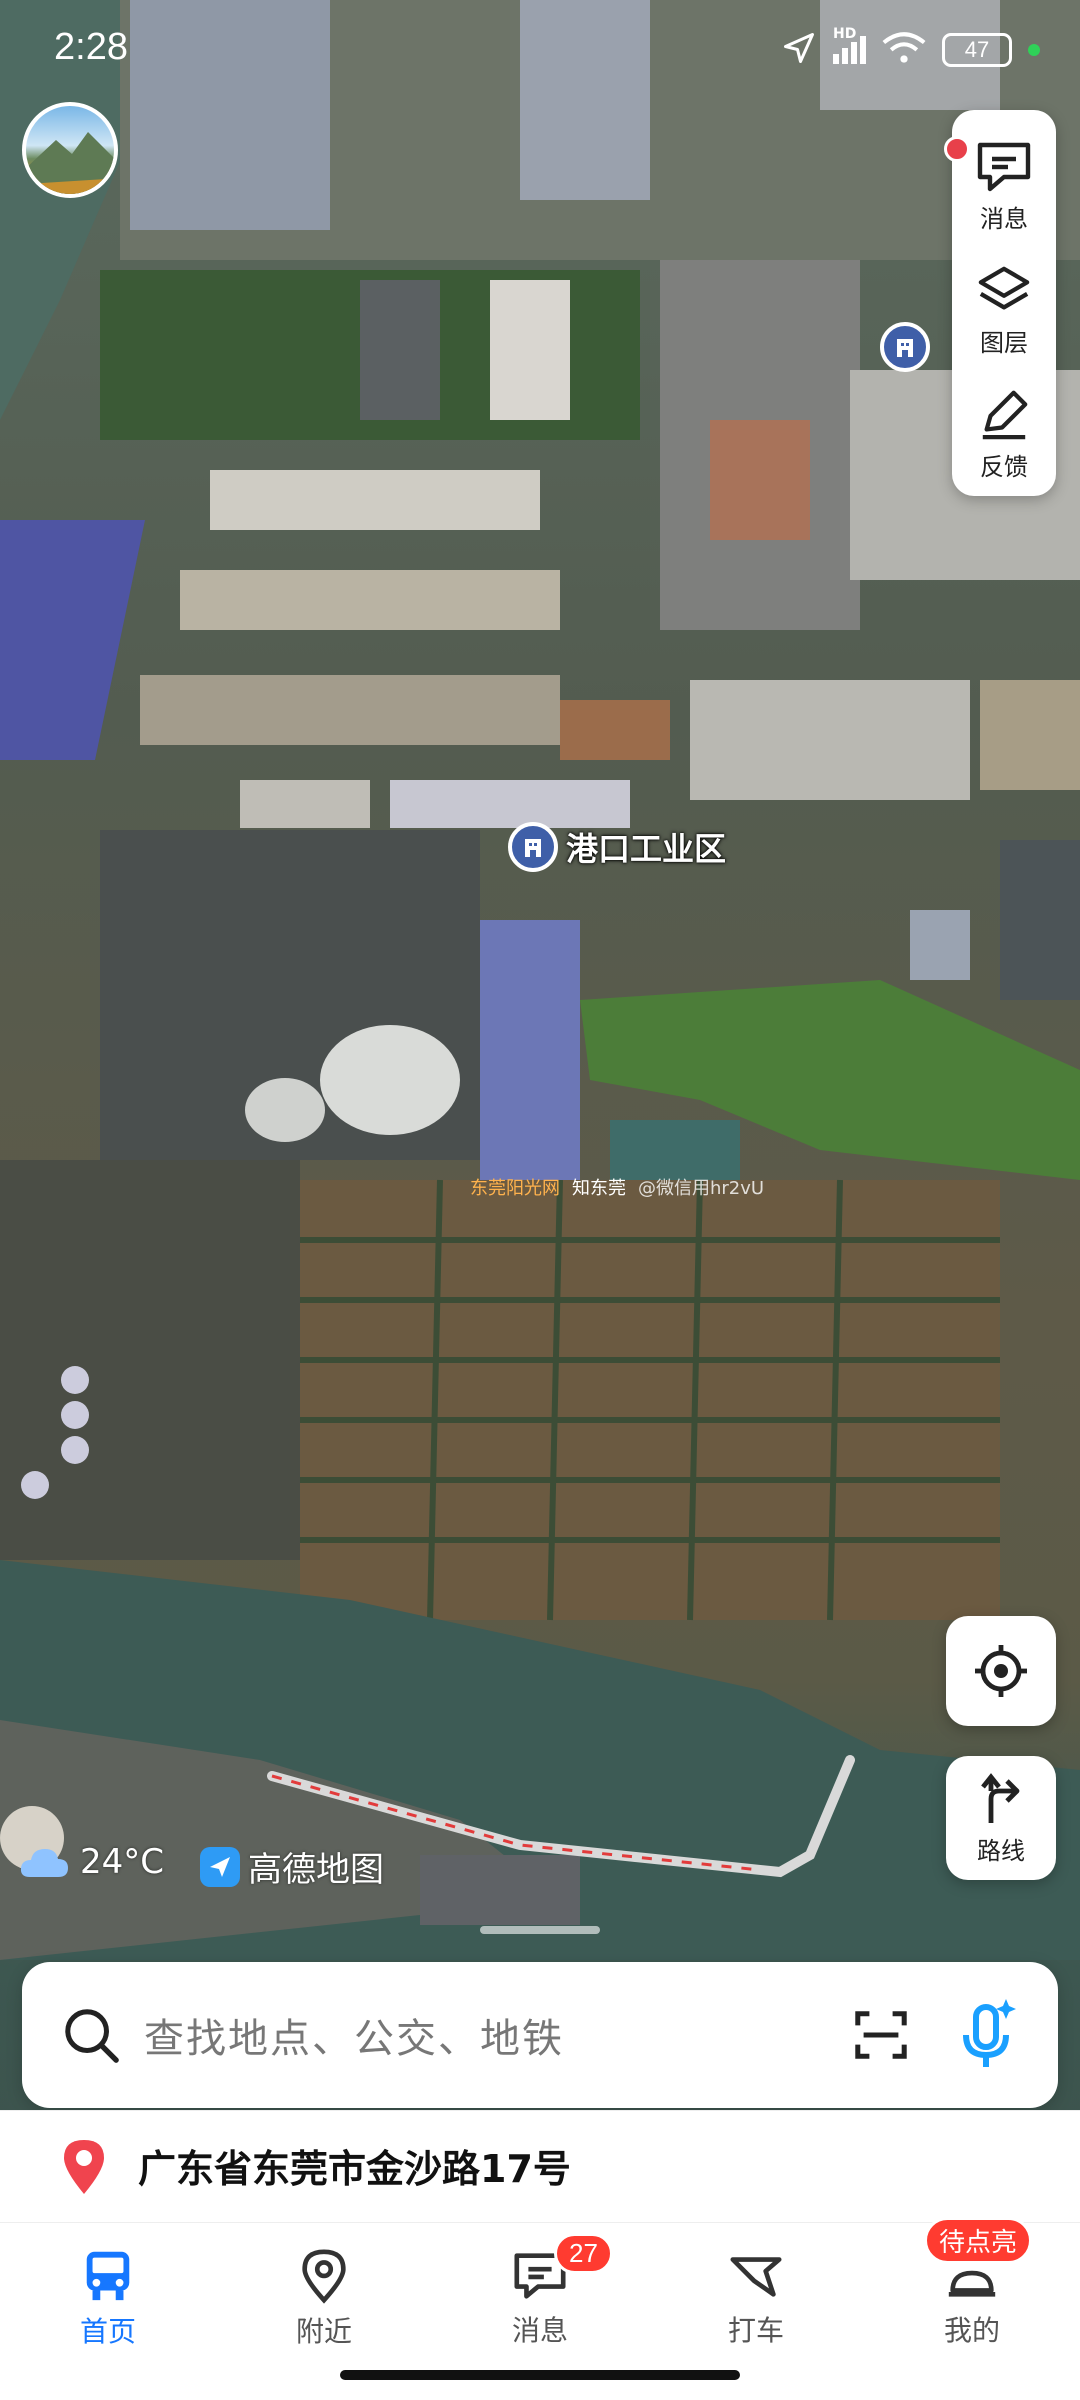 The width and height of the screenshot is (1080, 2400). Describe the element at coordinates (881, 2035) in the screenshot. I see `scan-icon` at that location.